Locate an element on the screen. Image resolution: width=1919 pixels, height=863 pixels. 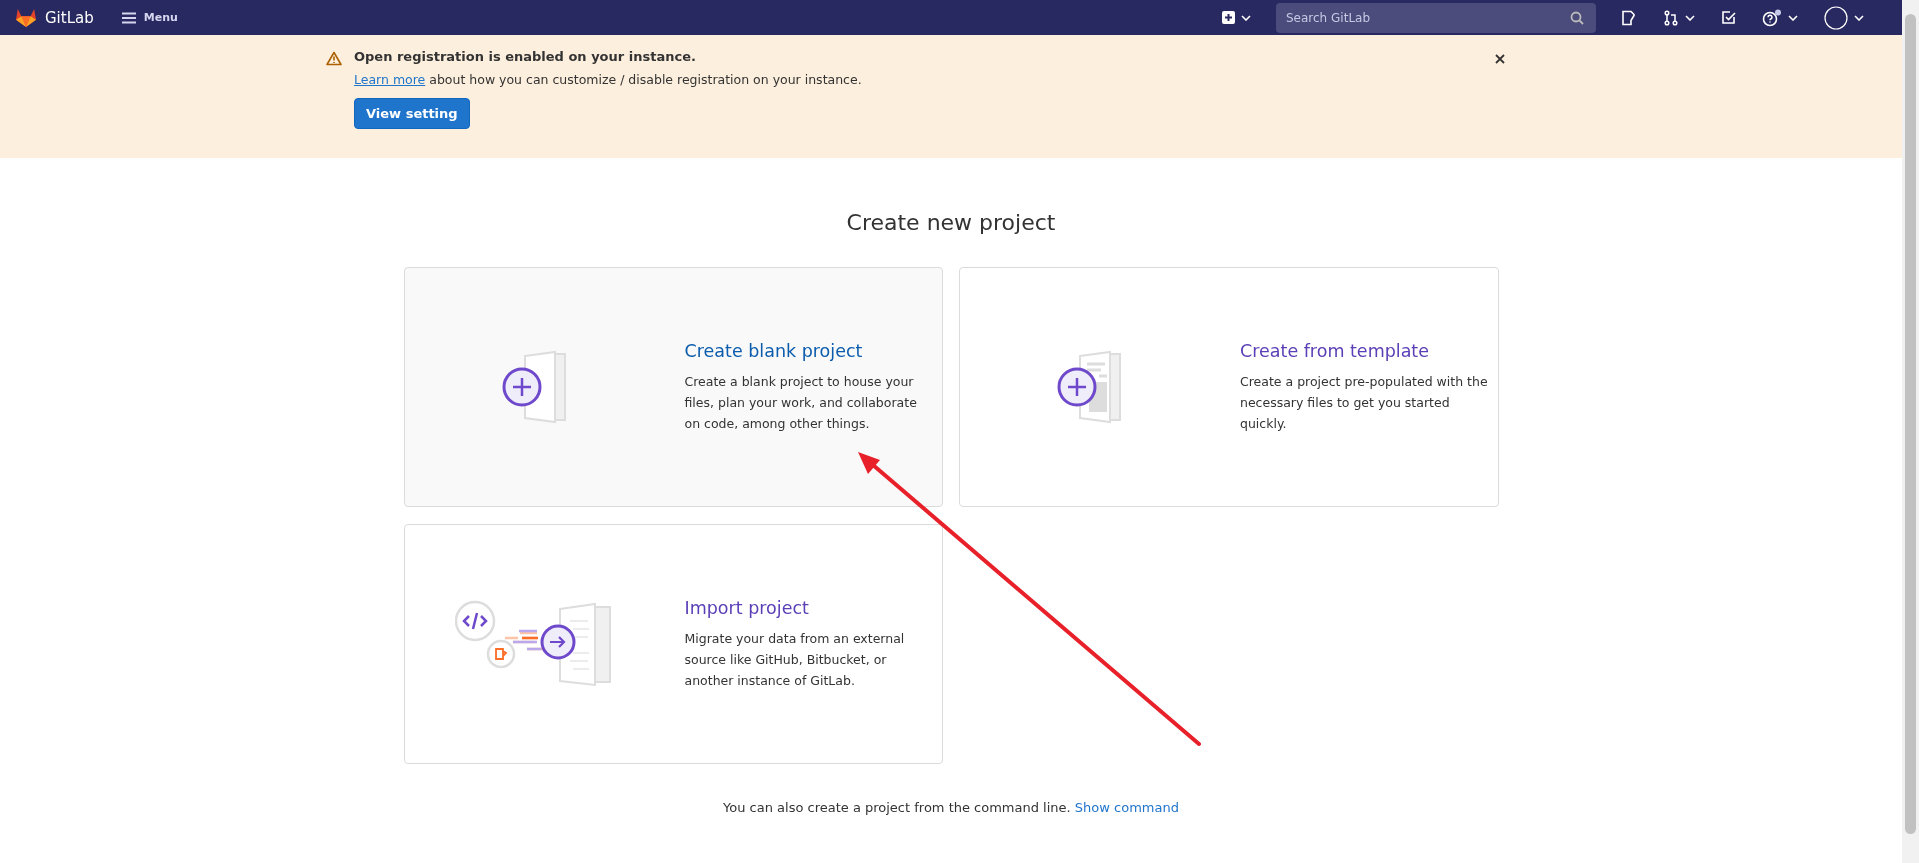
menu-button: Menu is located at coordinates (149, 17).